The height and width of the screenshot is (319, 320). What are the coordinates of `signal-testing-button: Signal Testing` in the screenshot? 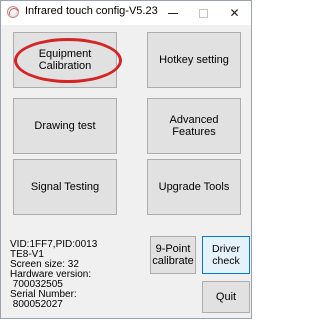 It's located at (65, 187).